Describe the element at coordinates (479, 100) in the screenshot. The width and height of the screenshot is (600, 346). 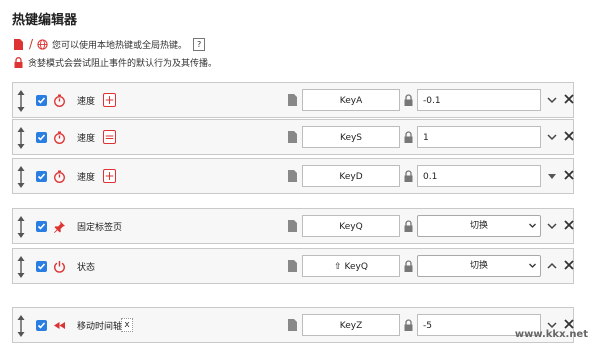
I see `value-input: -0.1` at that location.